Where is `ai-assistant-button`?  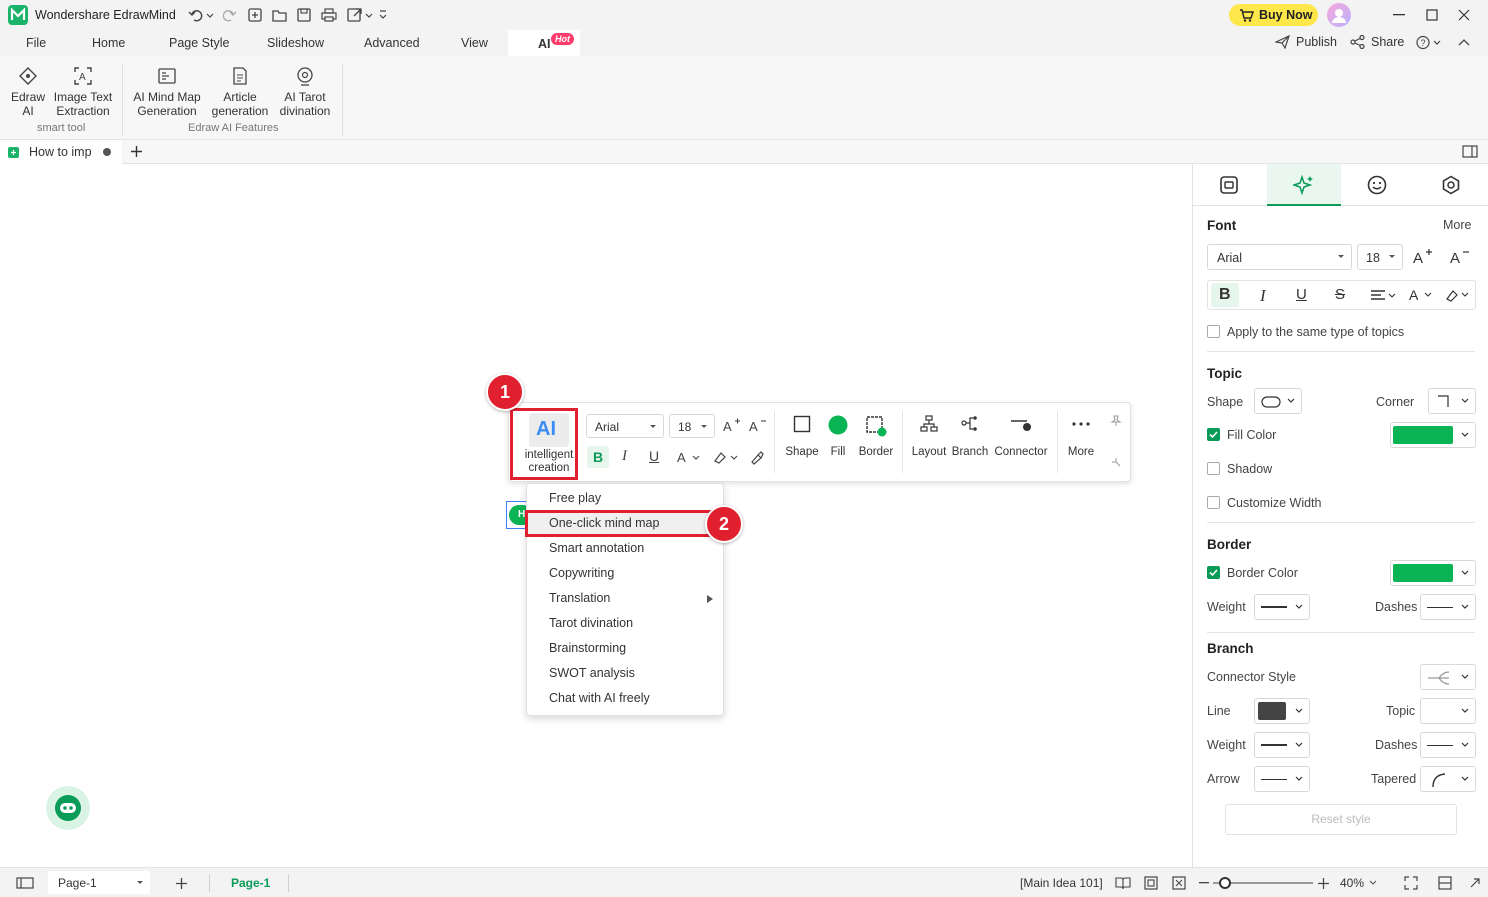
ai-assistant-button is located at coordinates (68, 808).